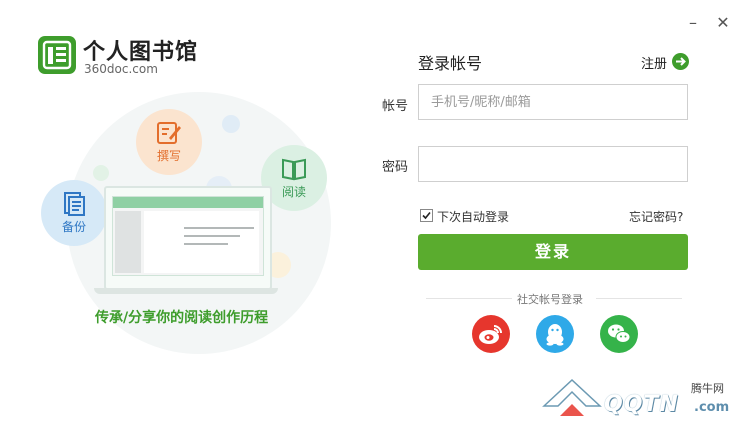 This screenshot has height=426, width=750. I want to click on edit-icon, so click(169, 133).